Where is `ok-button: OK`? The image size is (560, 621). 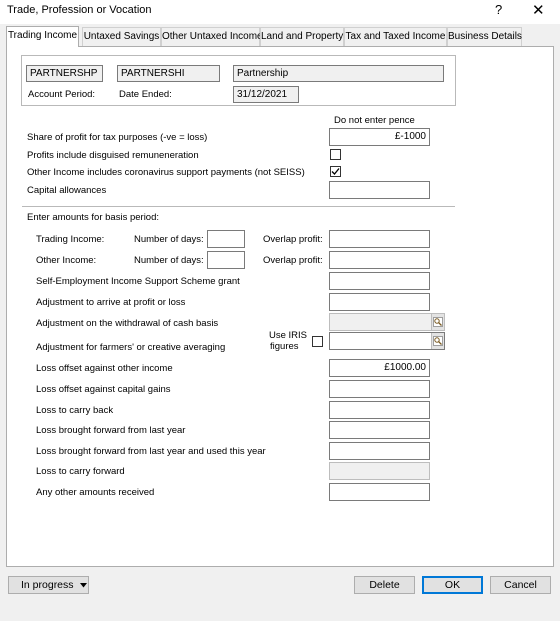
ok-button: OK is located at coordinates (452, 585).